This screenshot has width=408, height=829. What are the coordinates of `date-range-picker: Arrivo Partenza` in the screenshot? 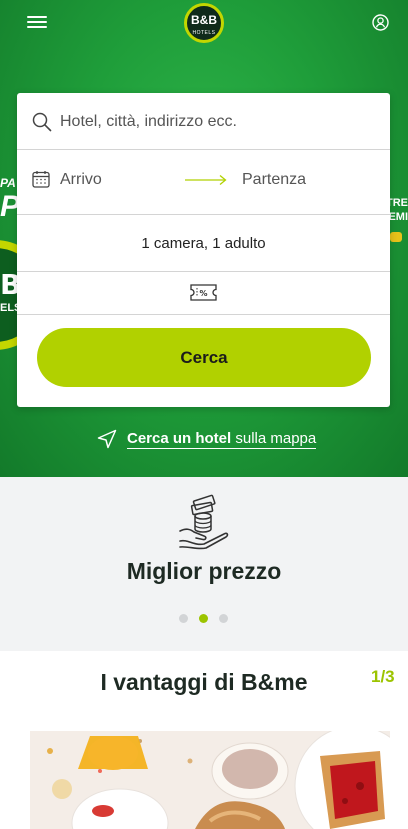 It's located at (203, 182).